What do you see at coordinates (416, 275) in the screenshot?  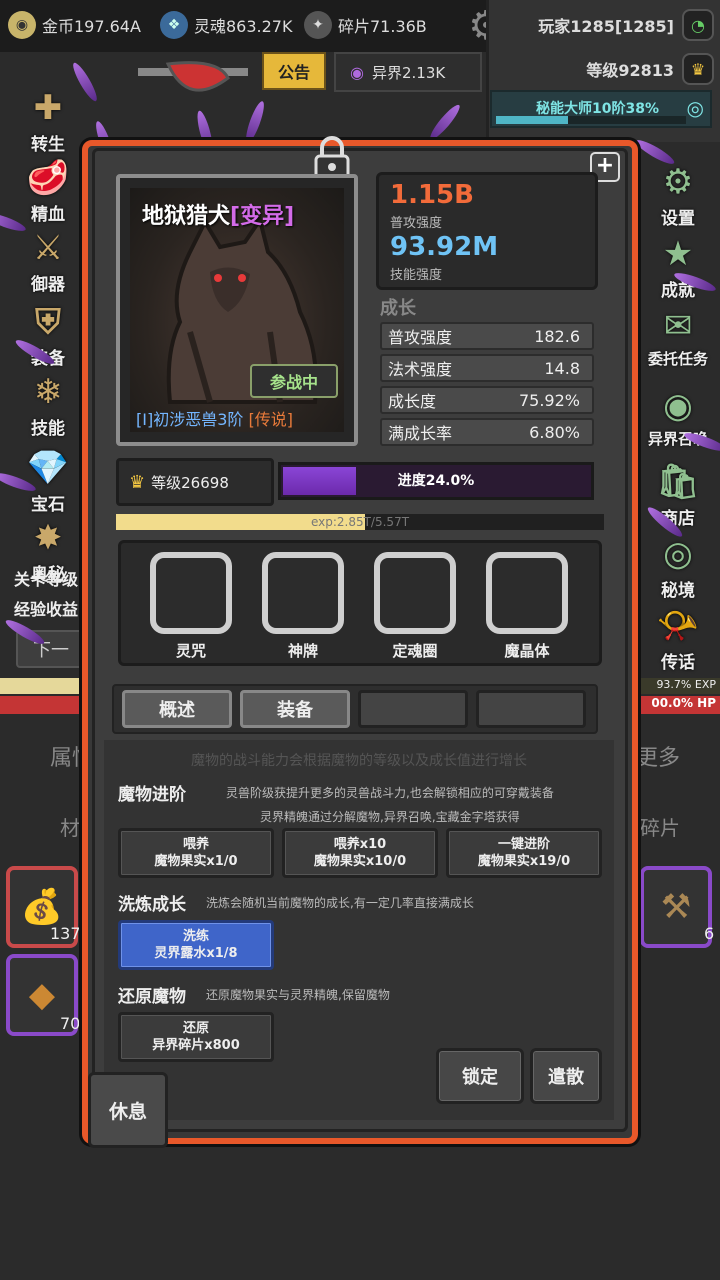 I see `skill-label: 技能强度` at bounding box center [416, 275].